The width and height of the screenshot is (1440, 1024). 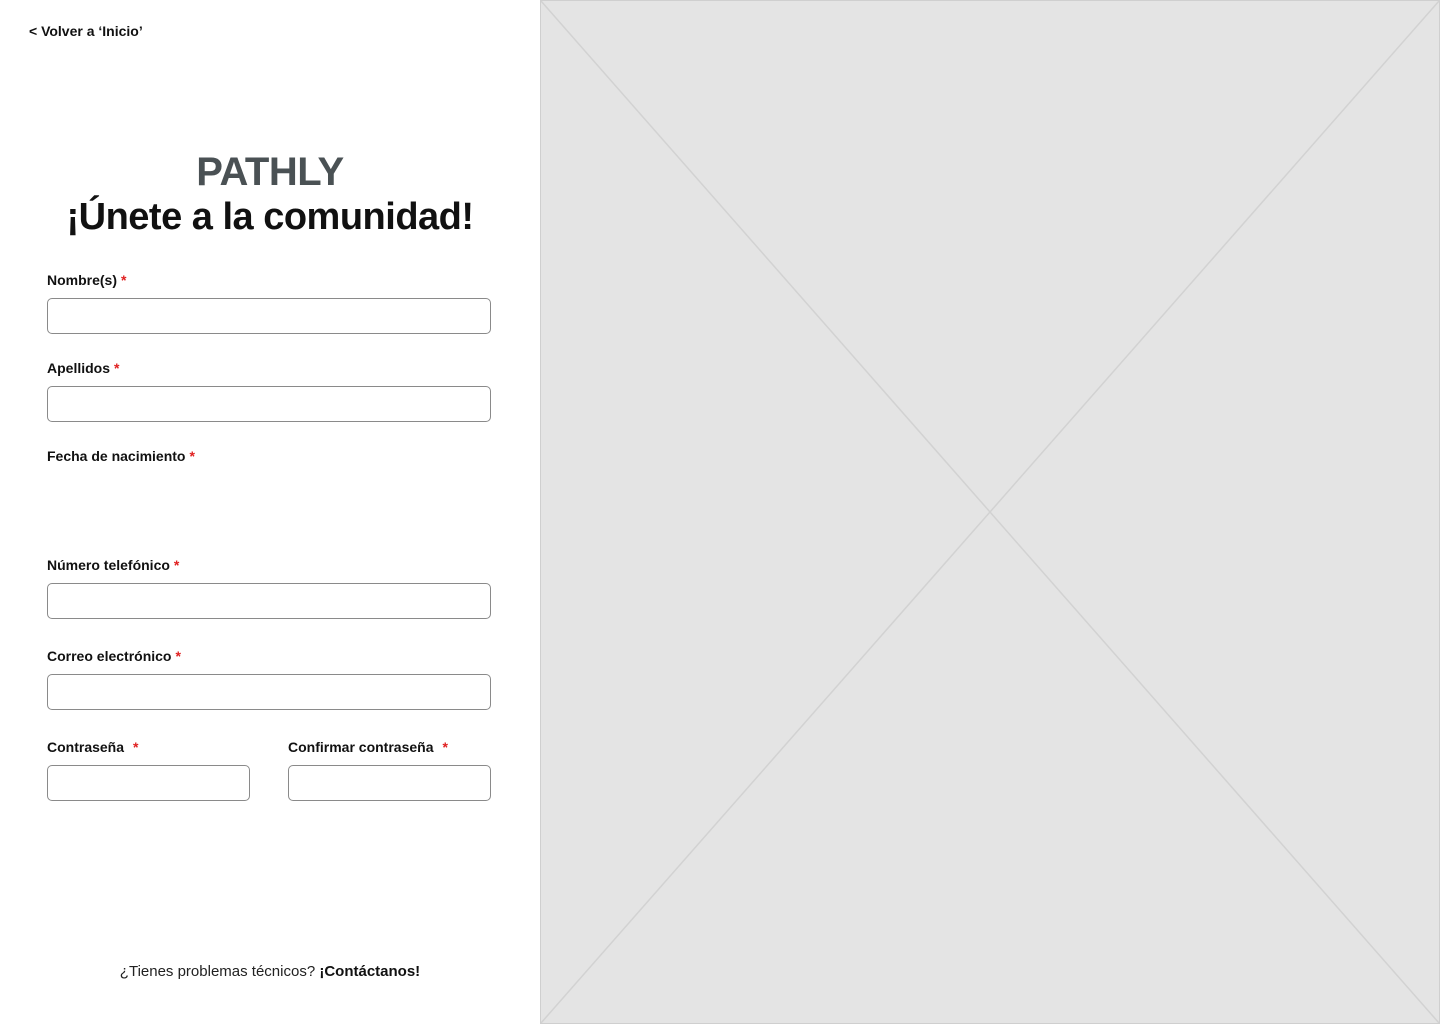 I want to click on confirm-password-label-text: Confirmar contraseña, so click(x=361, y=747).